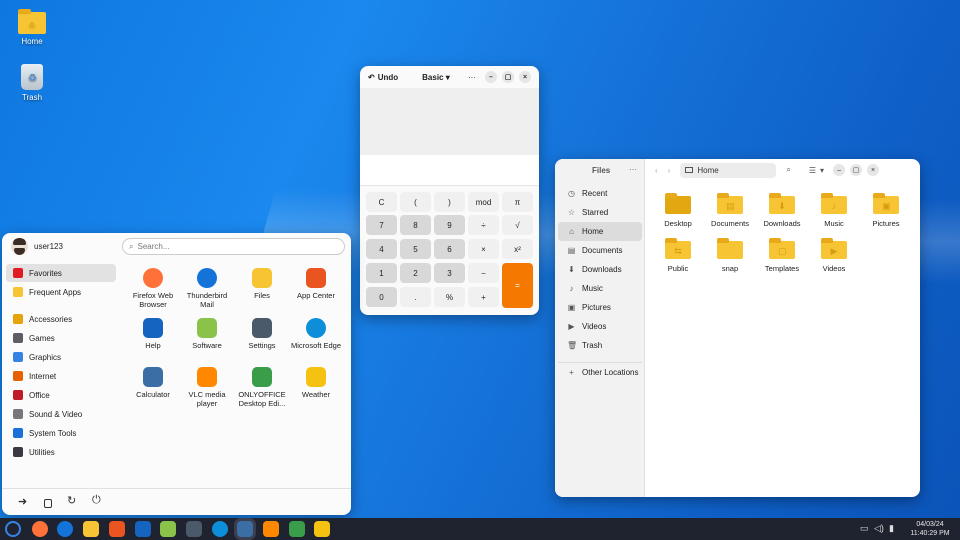  Describe the element at coordinates (600, 345) in the screenshot. I see `sidebar-item-trash: 🗑 Trash` at that location.